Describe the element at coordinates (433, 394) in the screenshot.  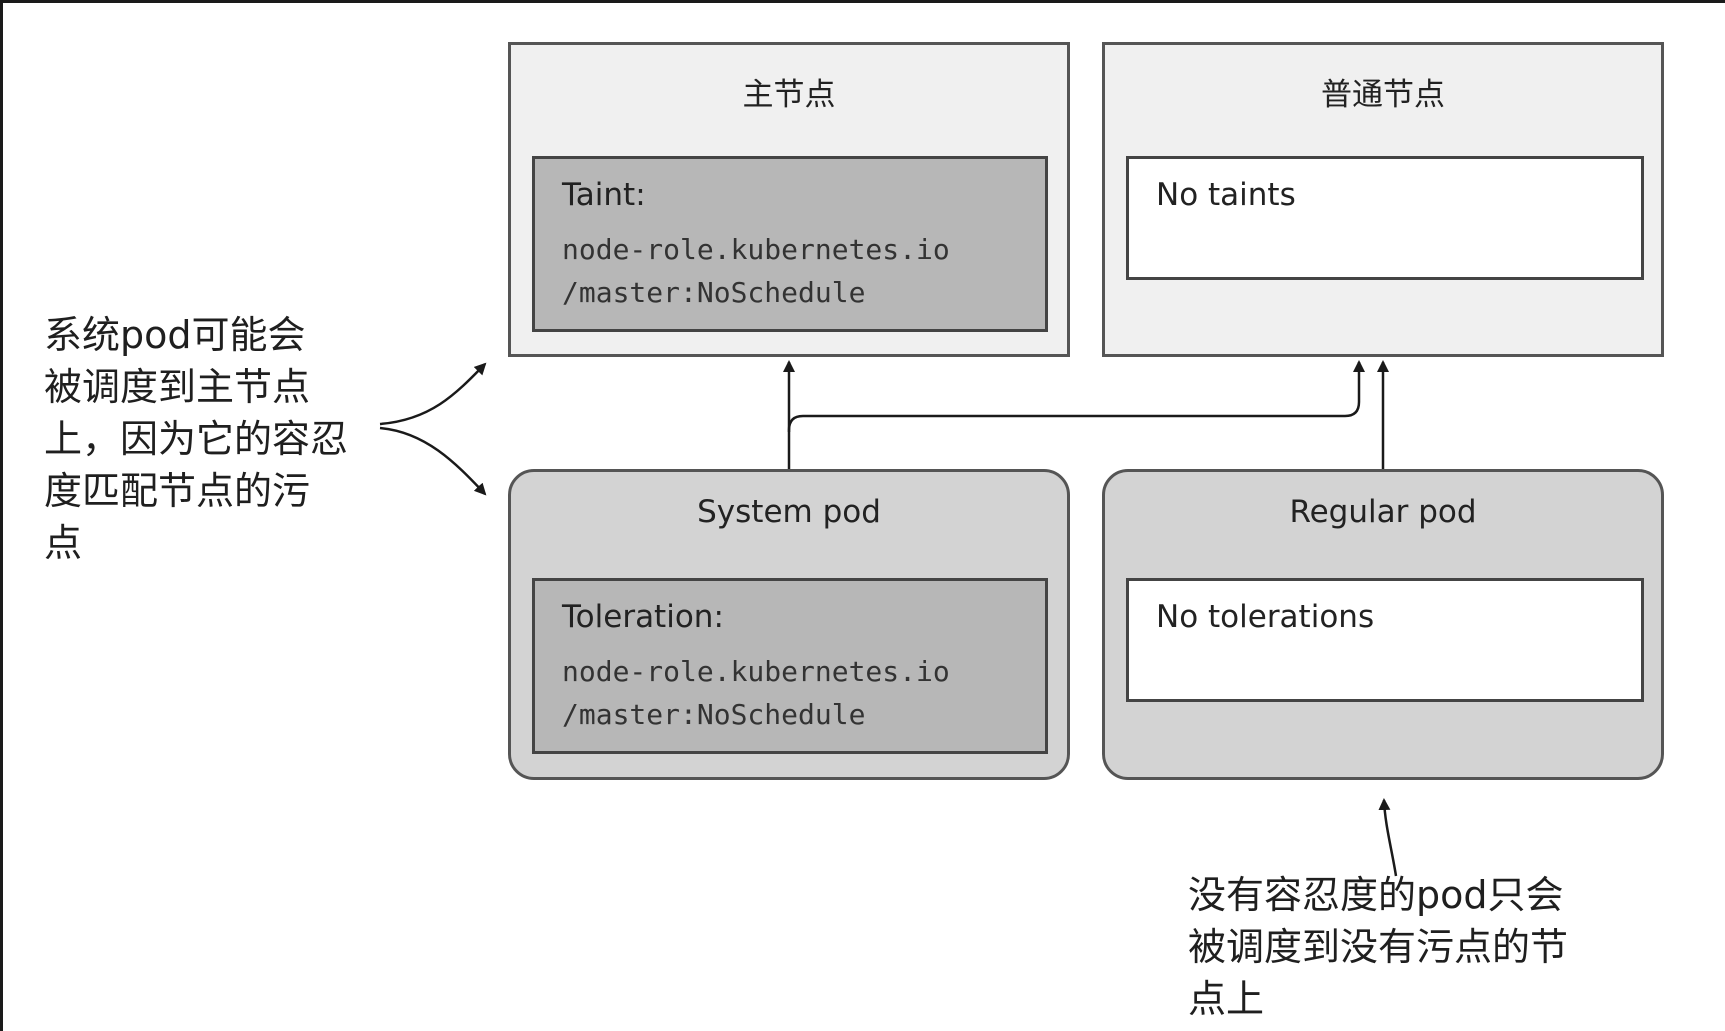
I see `left-note-arrow-up` at that location.